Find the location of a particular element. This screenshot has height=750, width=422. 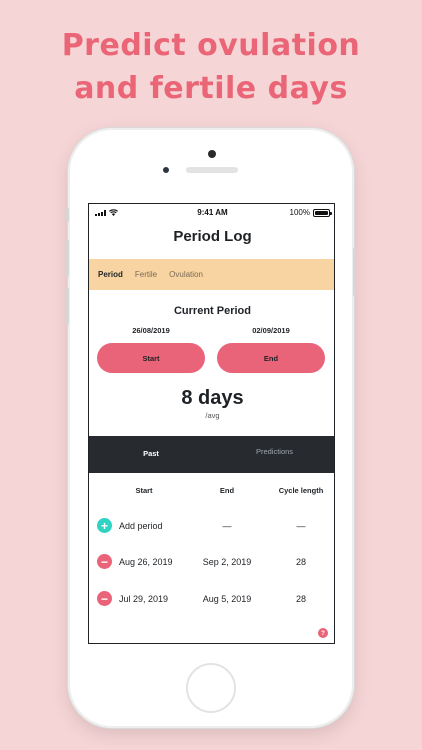

tab-ovulation: Ovulation is located at coordinates (186, 274).